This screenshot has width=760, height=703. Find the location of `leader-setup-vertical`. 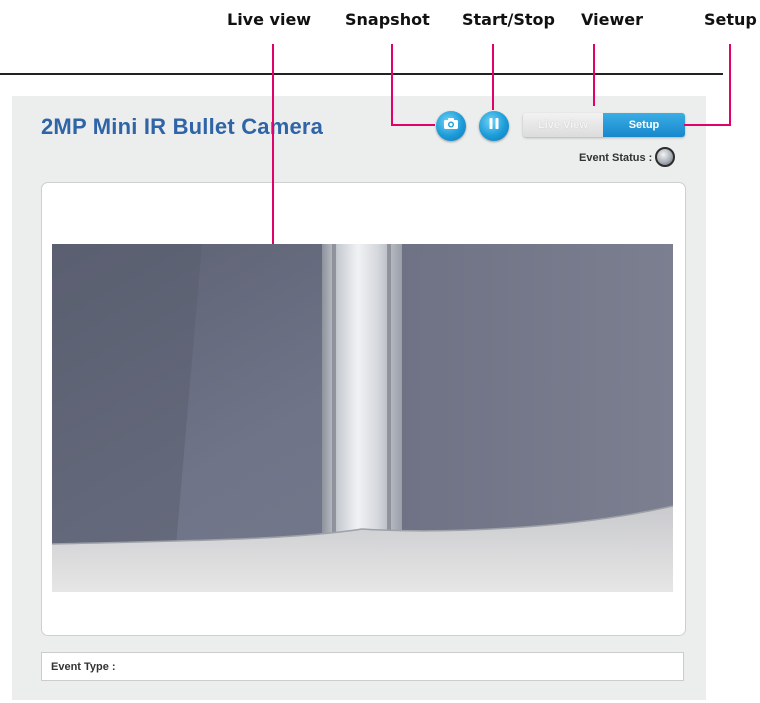

leader-setup-vertical is located at coordinates (730, 85).